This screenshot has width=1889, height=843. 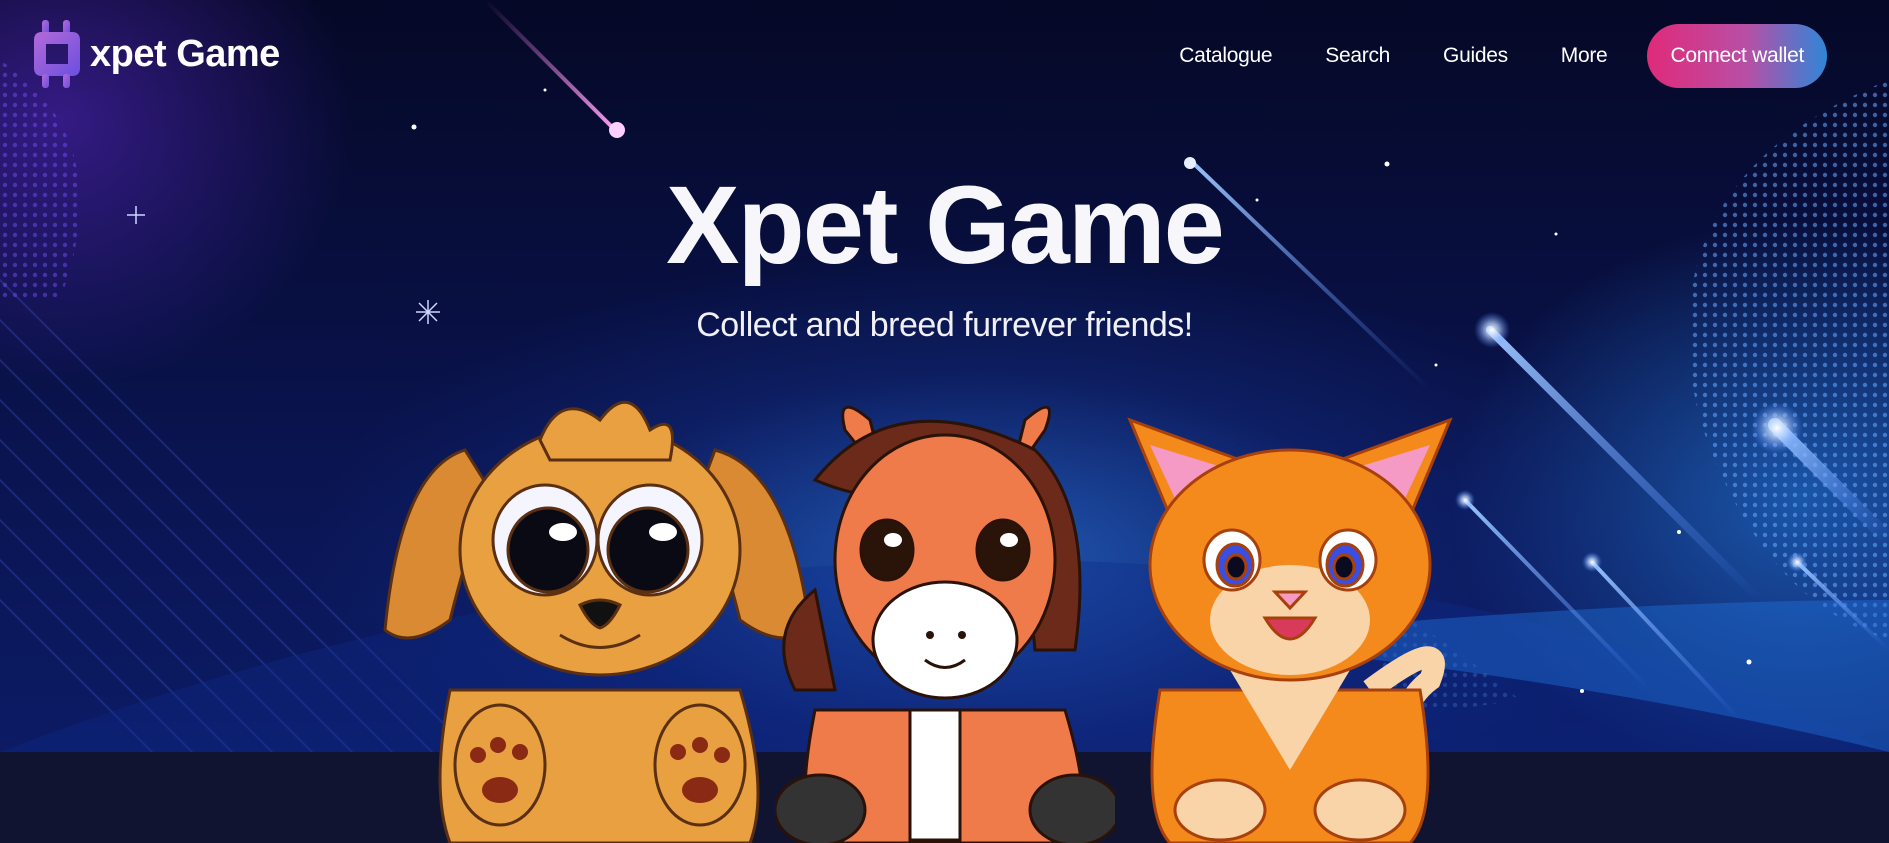 What do you see at coordinates (57, 54) in the screenshot?
I see `xpet-logo-icon` at bounding box center [57, 54].